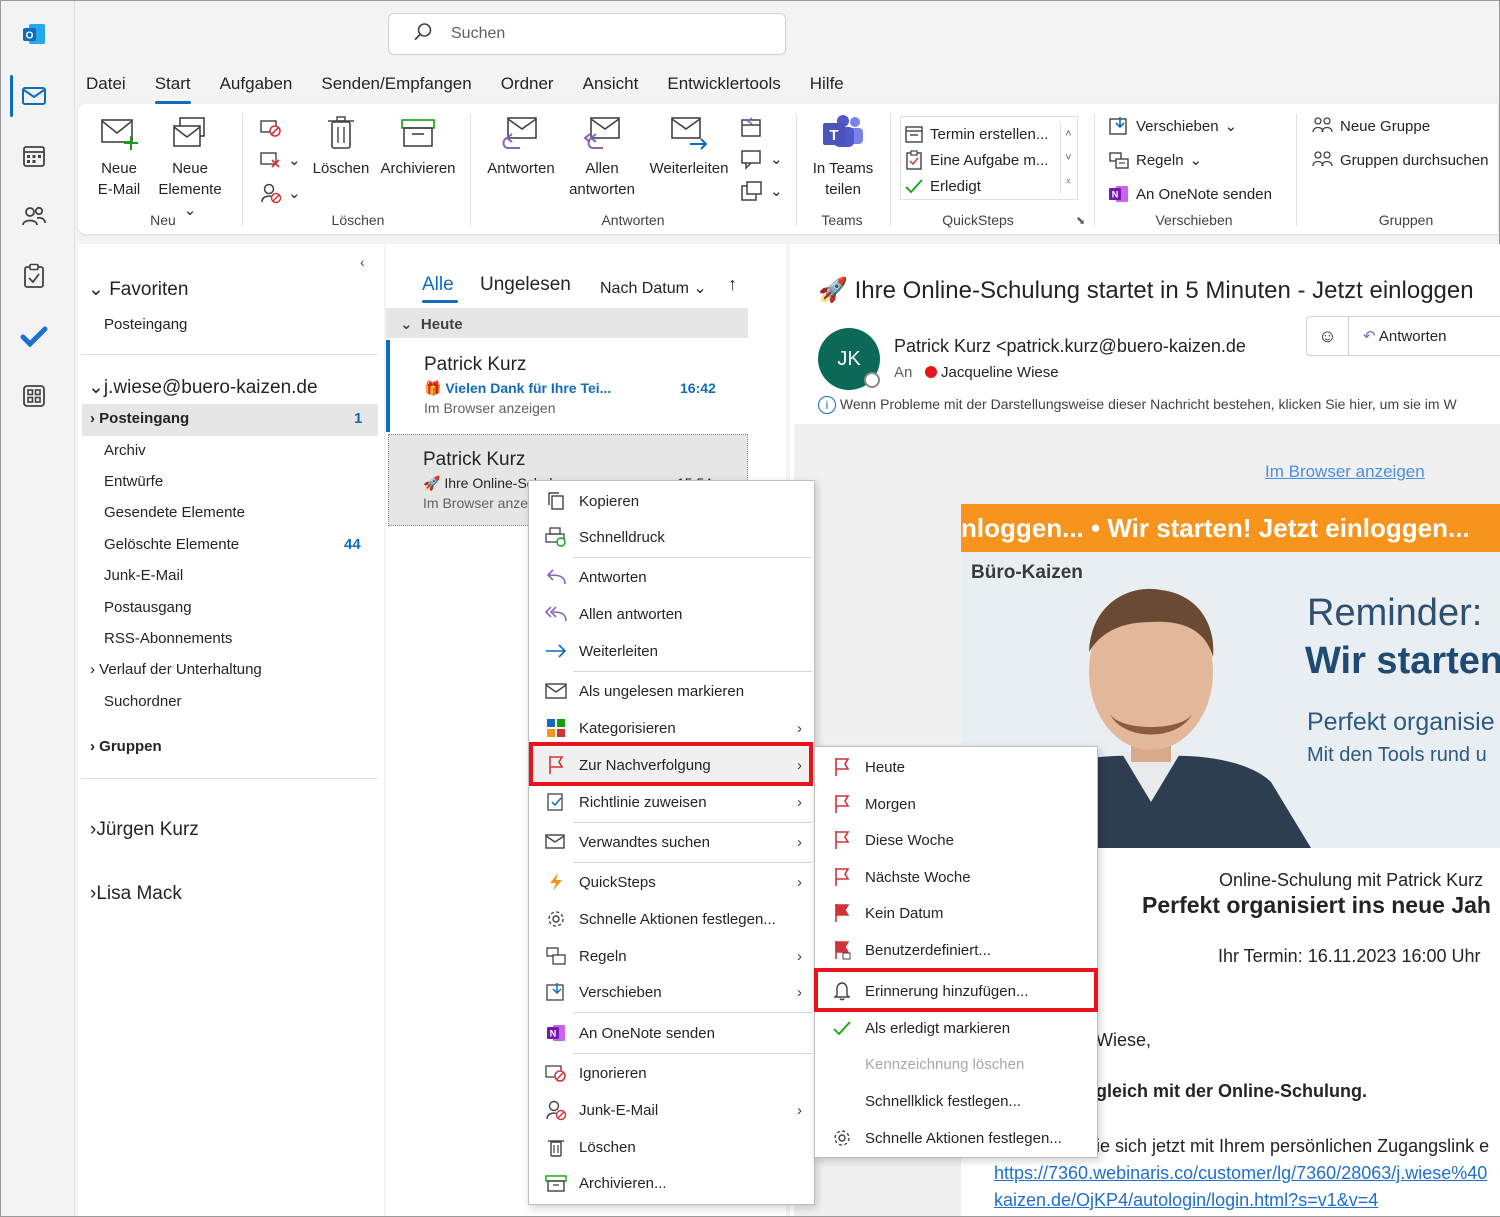 This screenshot has width=1500, height=1217. Describe the element at coordinates (671, 992) in the screenshot. I see `menu-item-verschieben: Verschieben ›` at that location.